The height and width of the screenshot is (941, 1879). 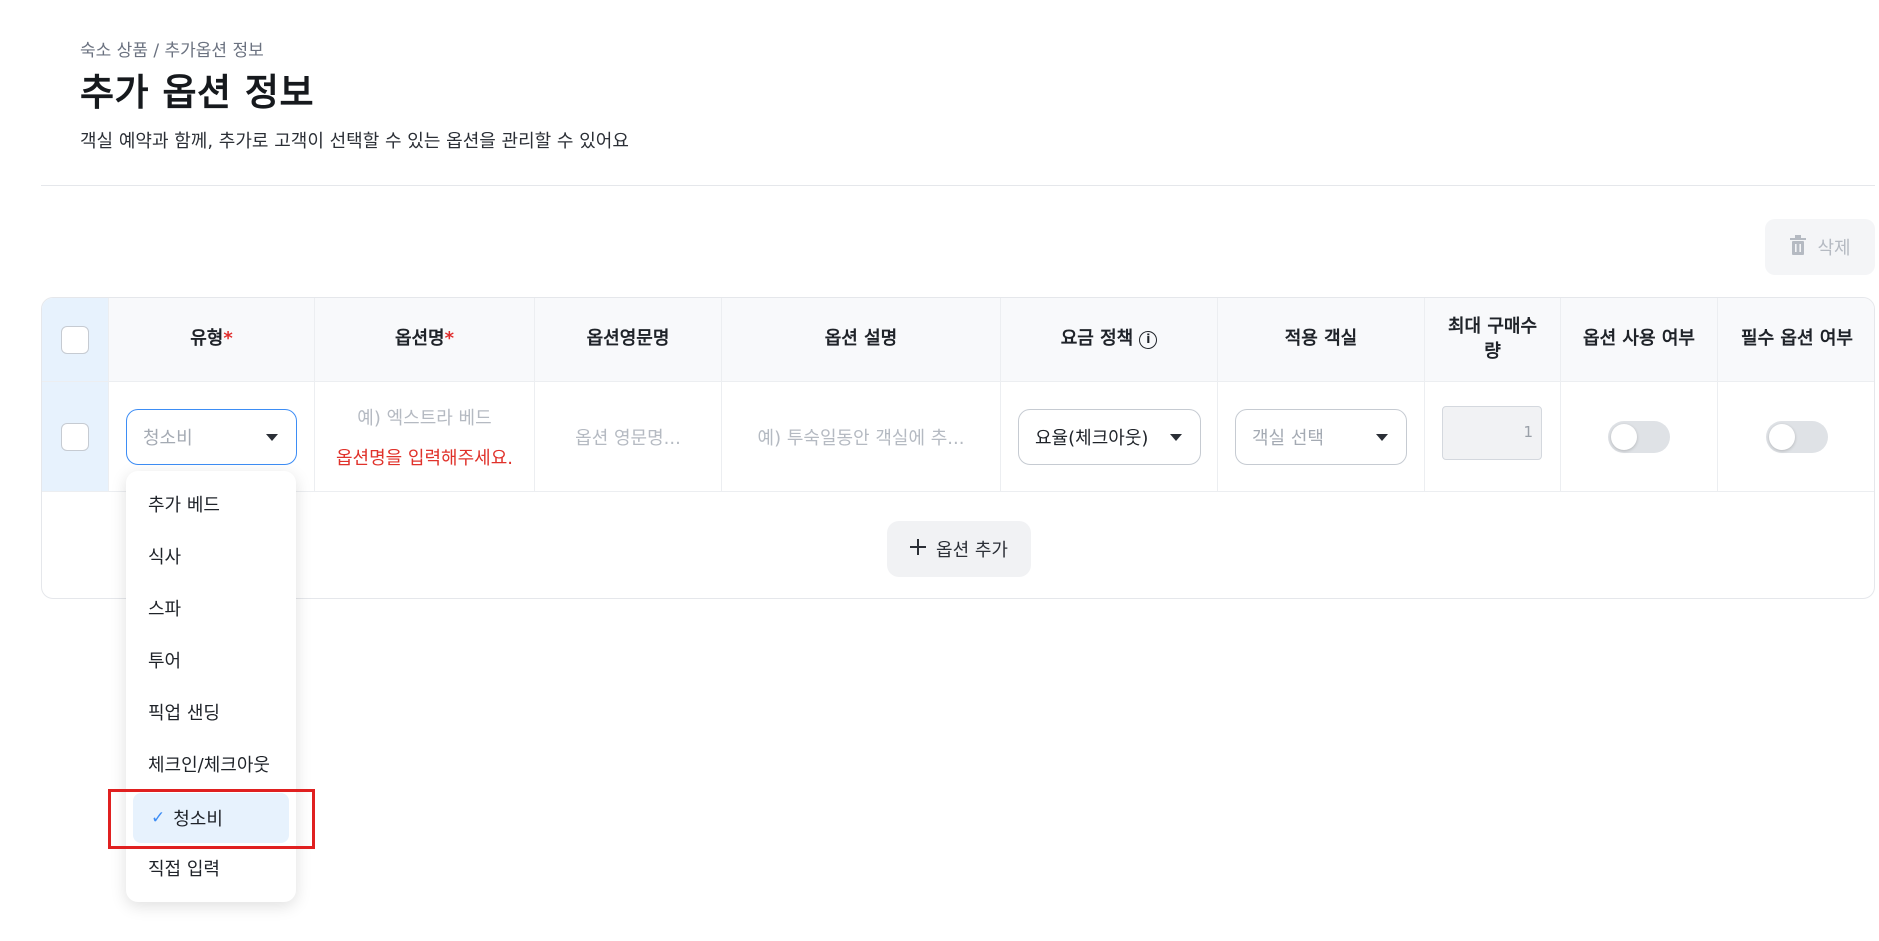 I want to click on row-checkbox, so click(x=75, y=436).